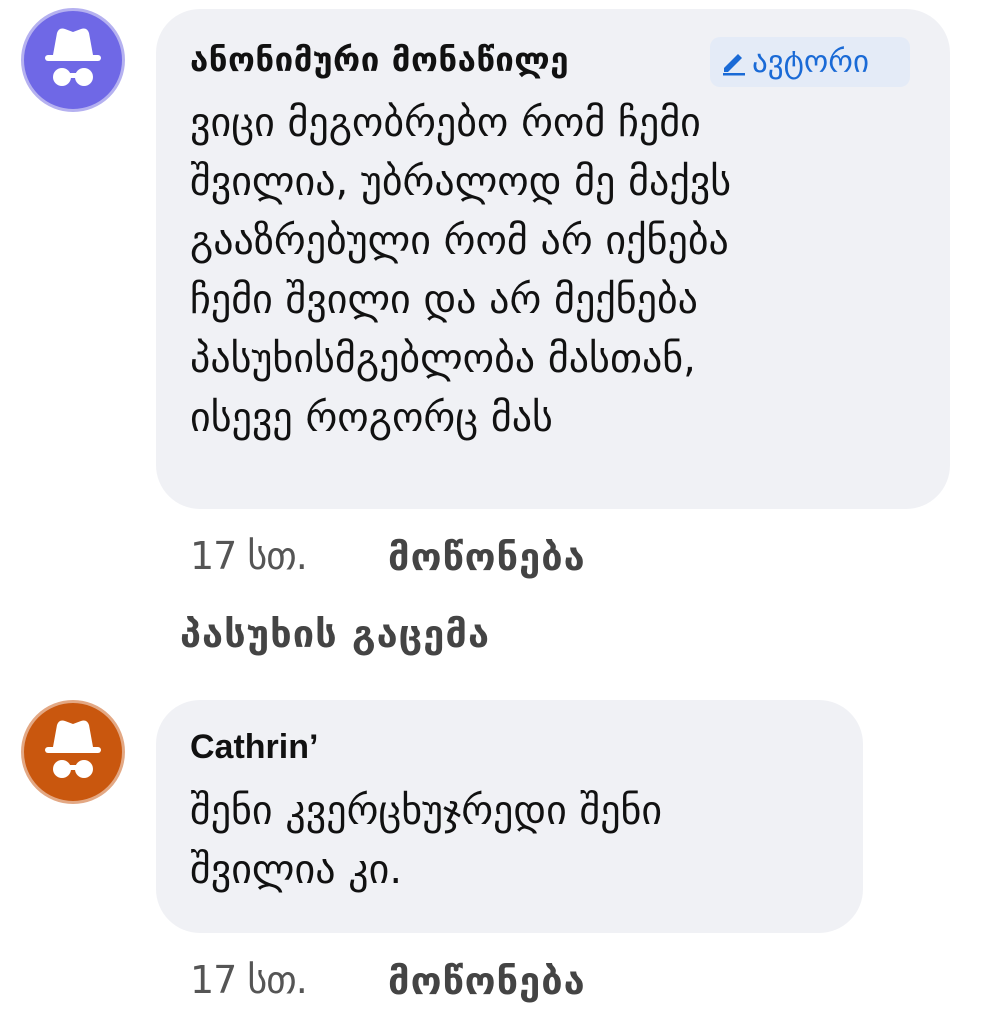  Describe the element at coordinates (734, 65) in the screenshot. I see `pencil-icon` at that location.